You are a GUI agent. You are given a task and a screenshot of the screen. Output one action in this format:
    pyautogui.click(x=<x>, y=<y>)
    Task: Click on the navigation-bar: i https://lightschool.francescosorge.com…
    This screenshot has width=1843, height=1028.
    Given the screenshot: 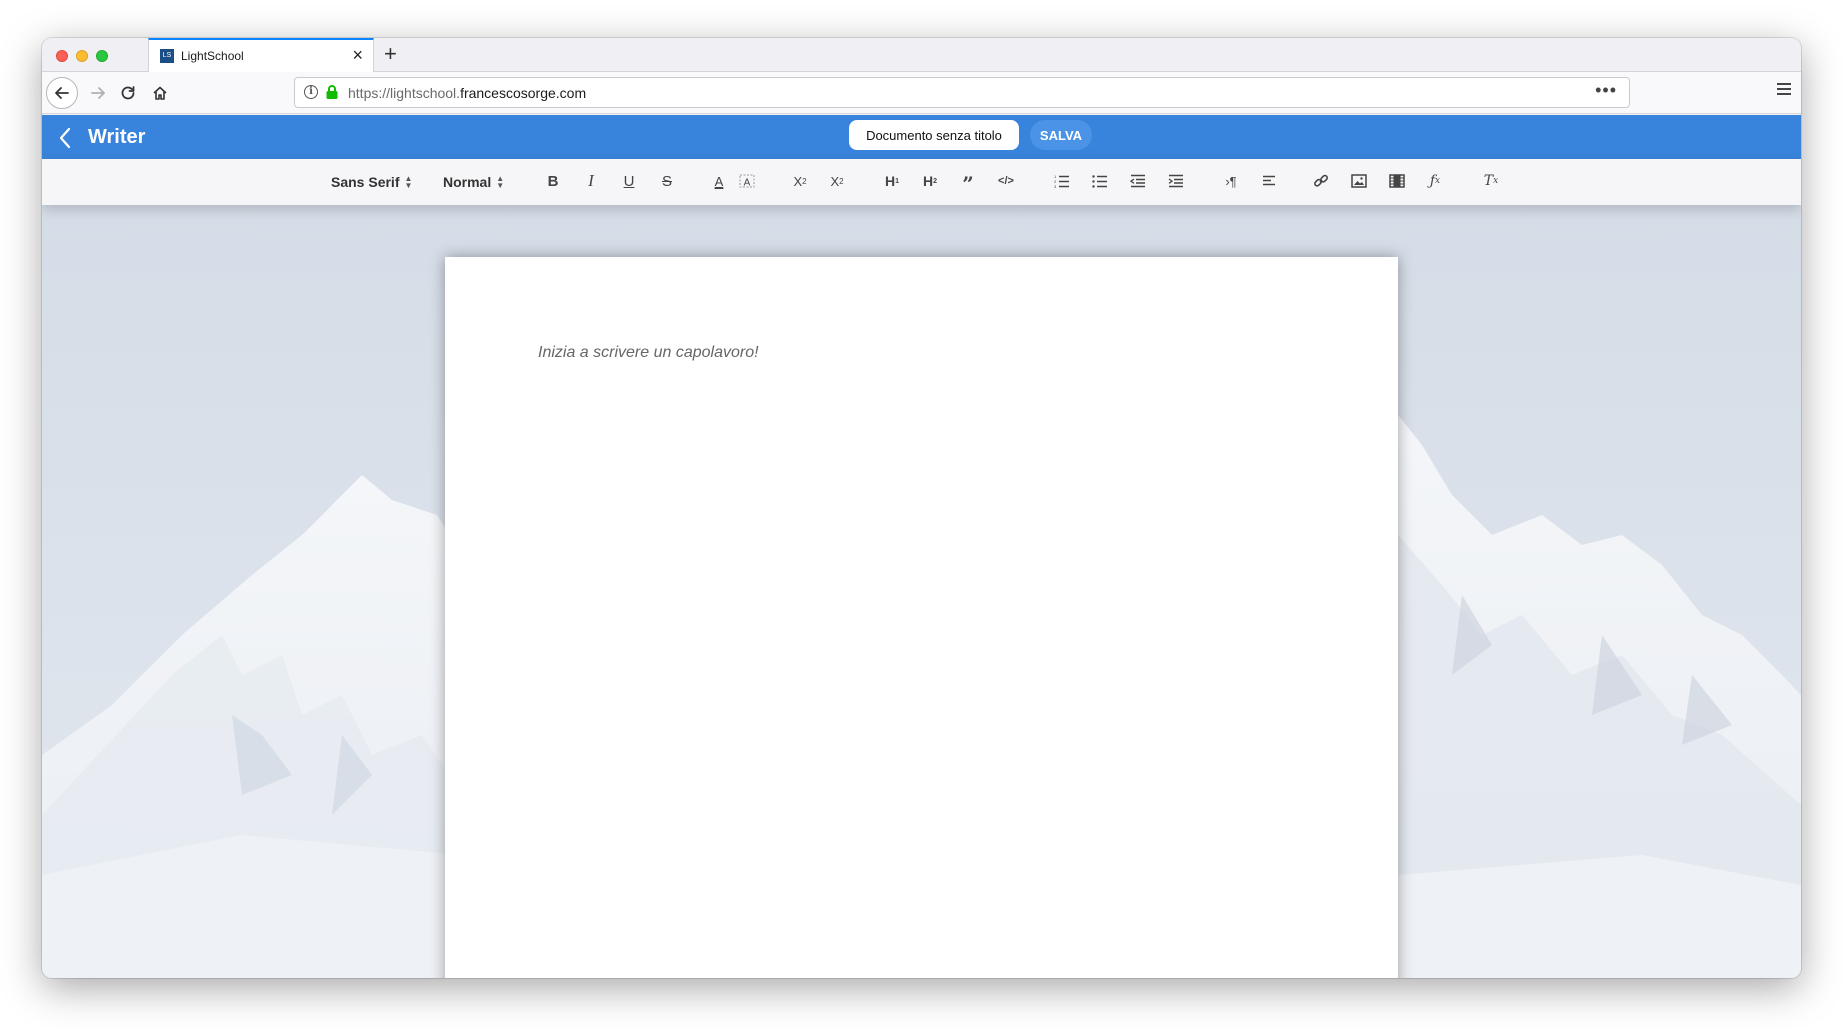 What is the action you would take?
    pyautogui.click(x=921, y=93)
    